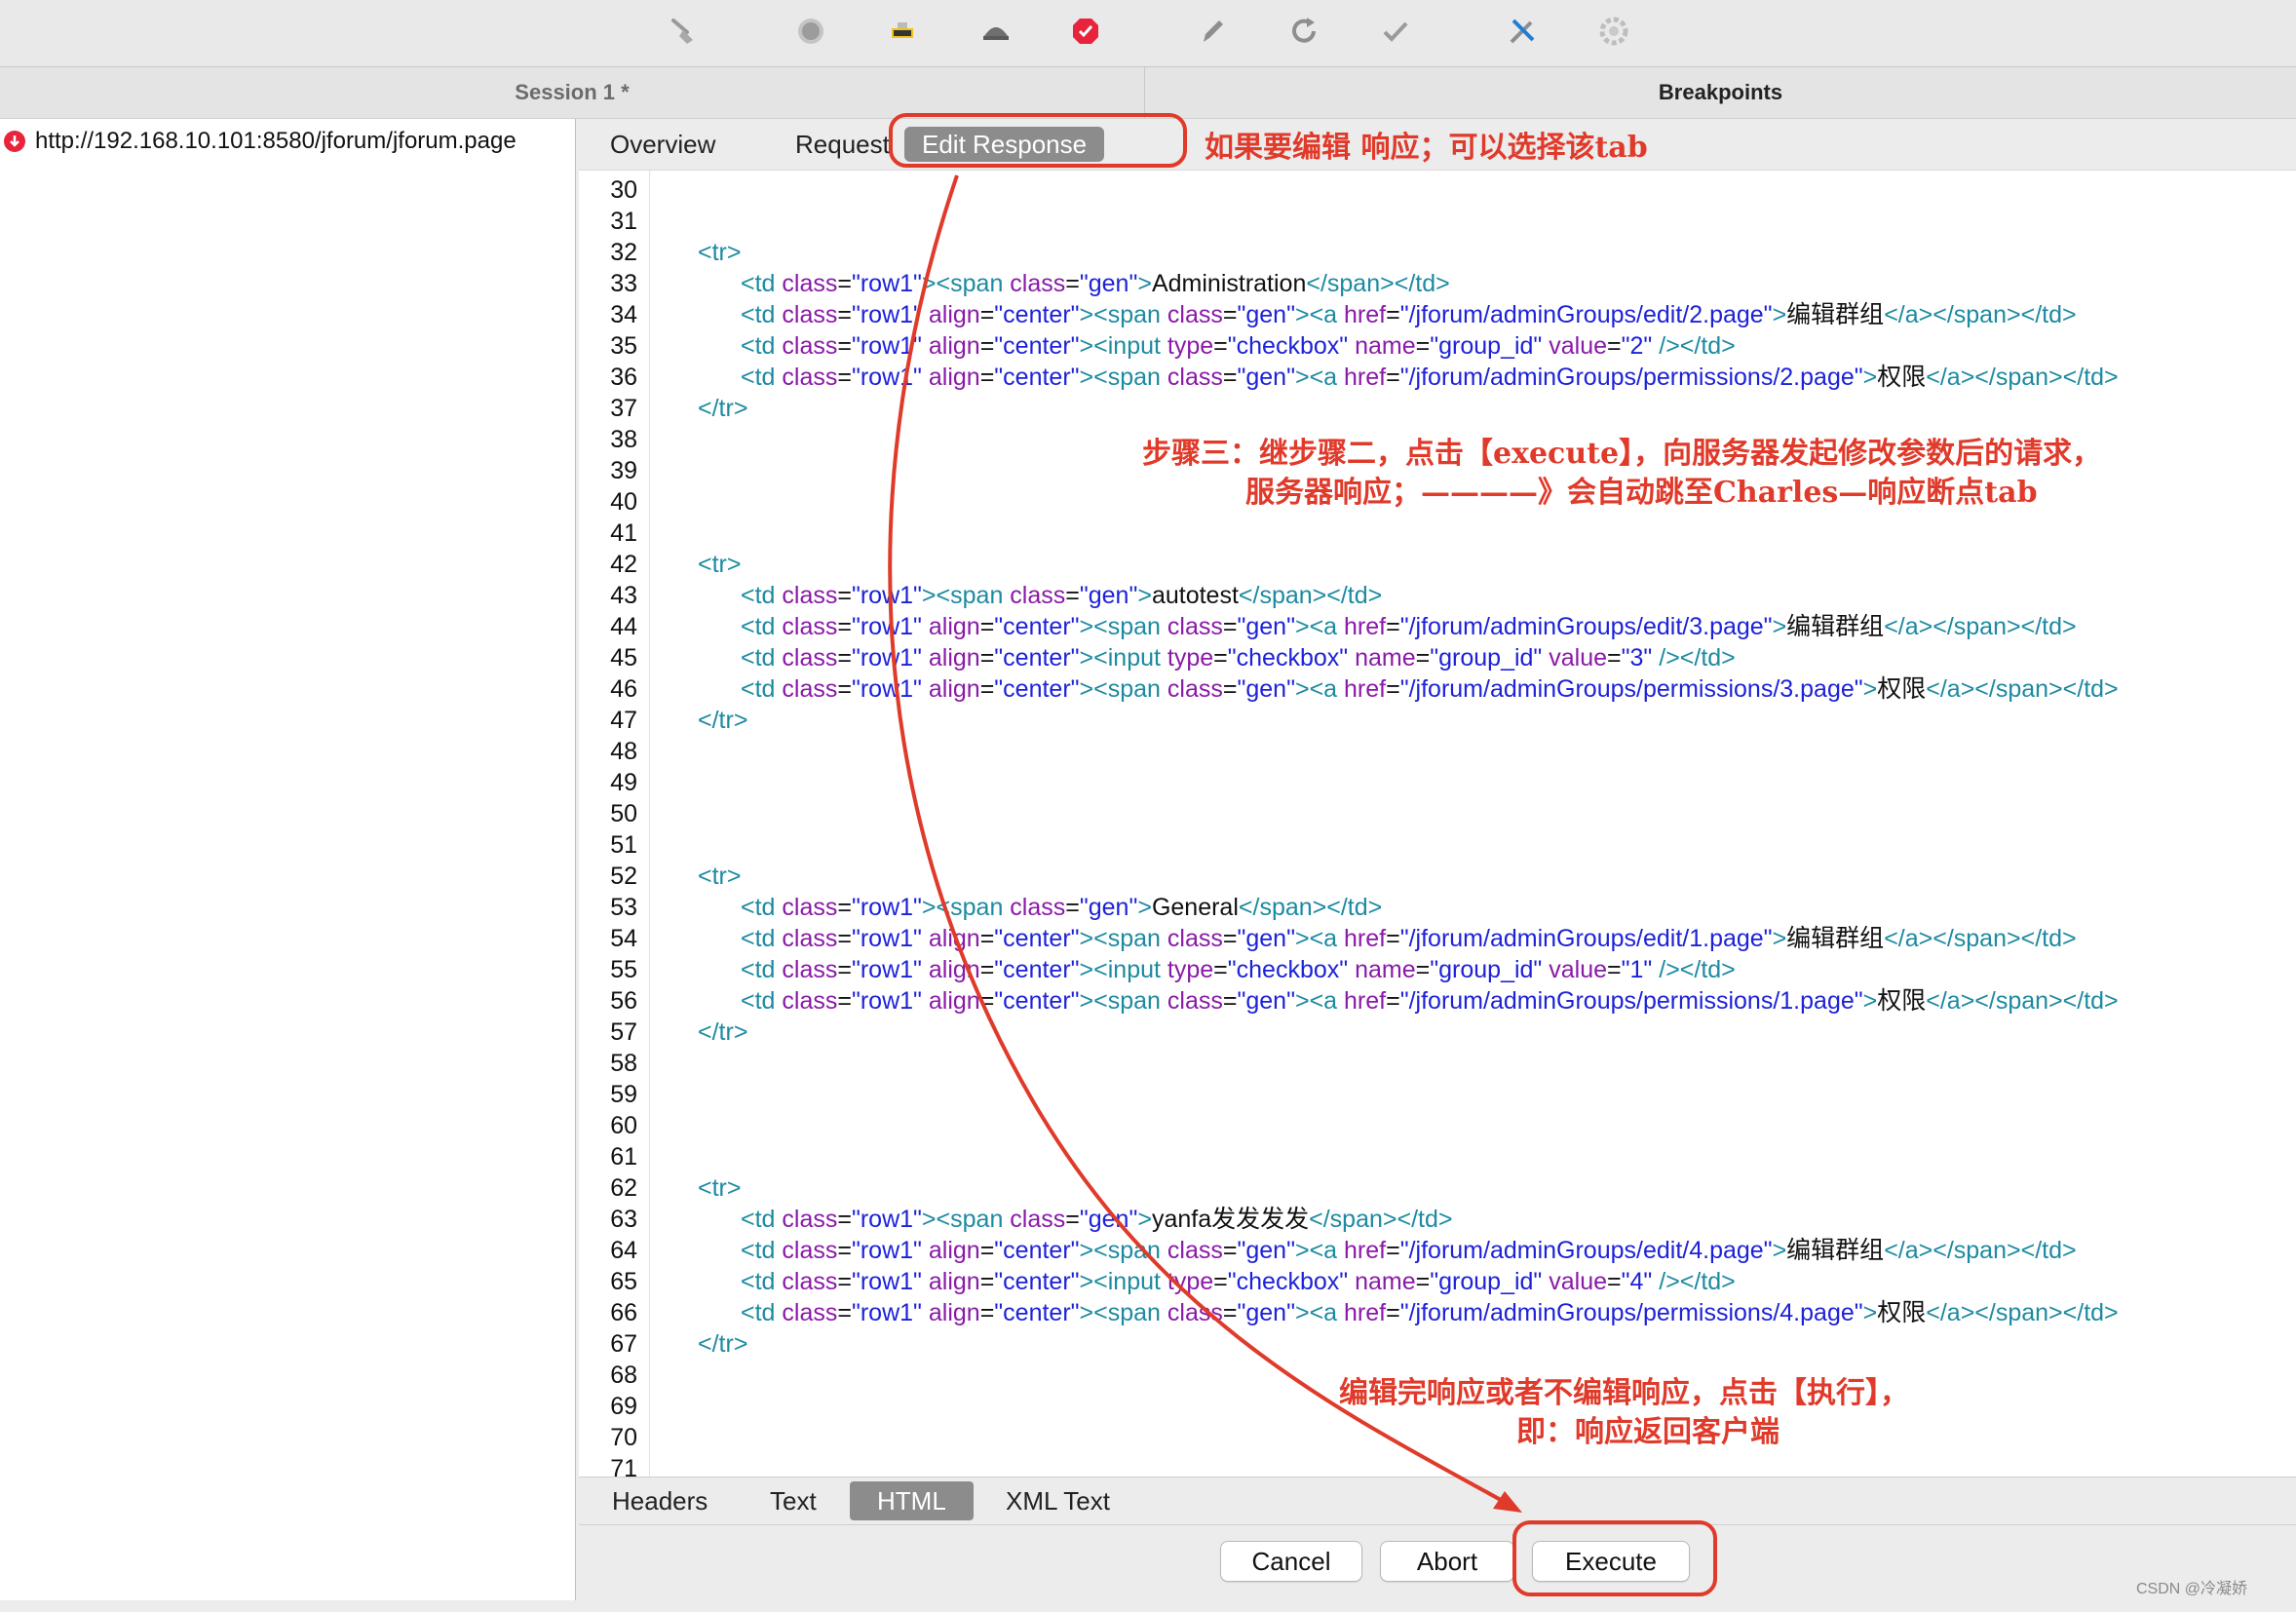 The width and height of the screenshot is (2296, 1612). Describe the element at coordinates (1641, 493) in the screenshot. I see `step3-annotation-line2: 服务器响应；————》会自动跳至Charles—响应断点tab` at that location.